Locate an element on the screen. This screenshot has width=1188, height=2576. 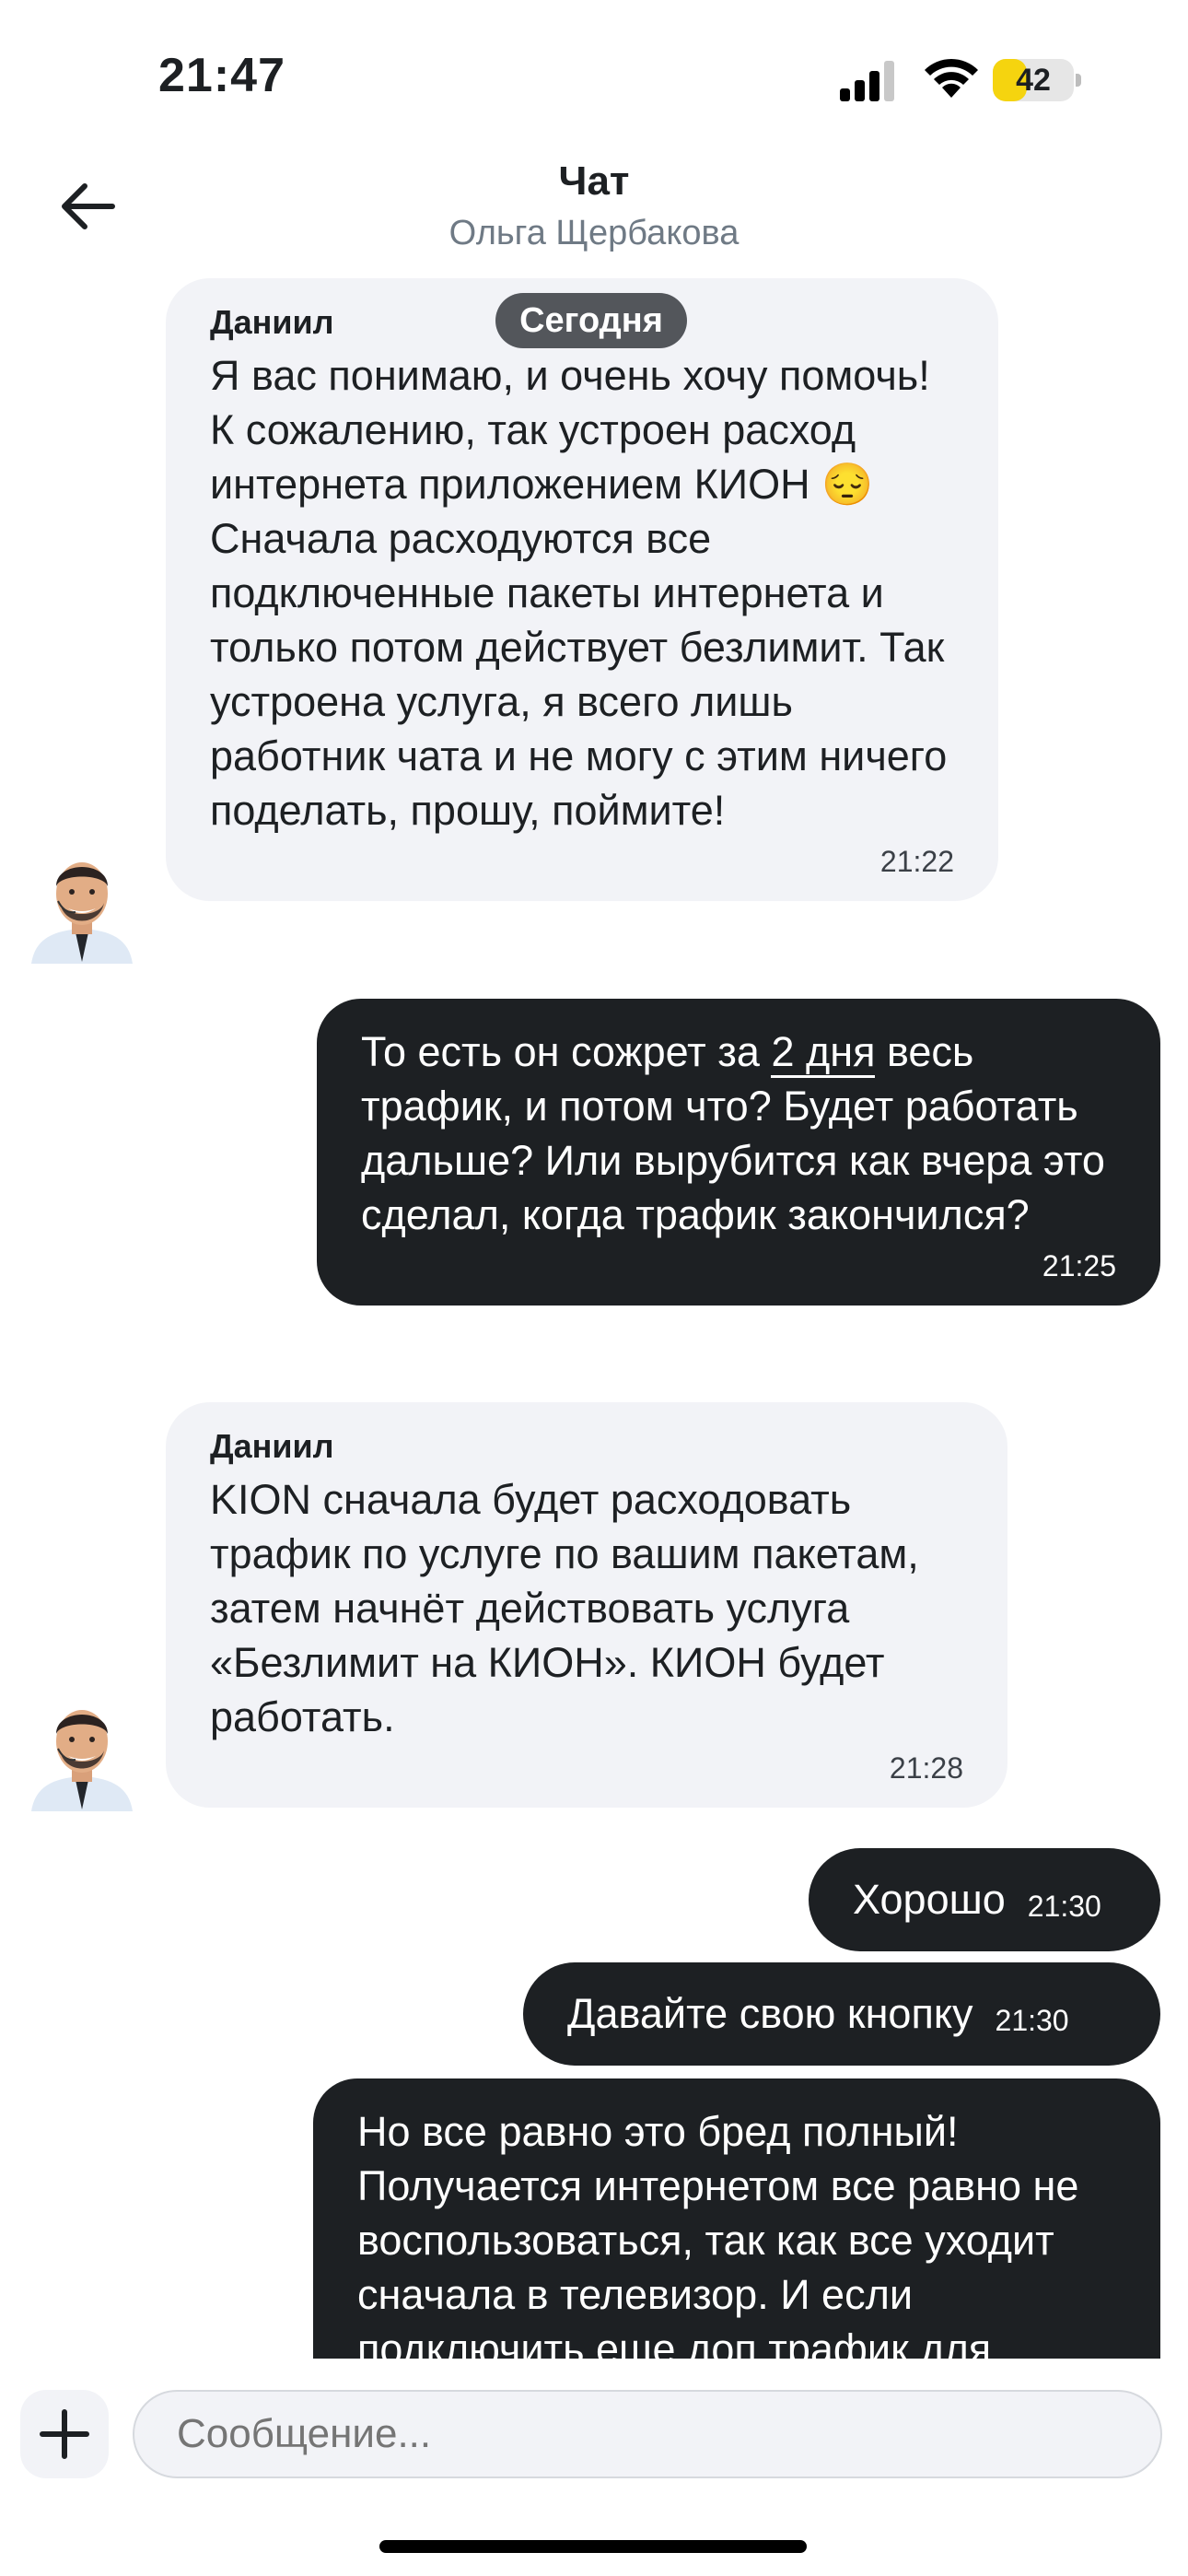
plus-icon is located at coordinates (64, 2434).